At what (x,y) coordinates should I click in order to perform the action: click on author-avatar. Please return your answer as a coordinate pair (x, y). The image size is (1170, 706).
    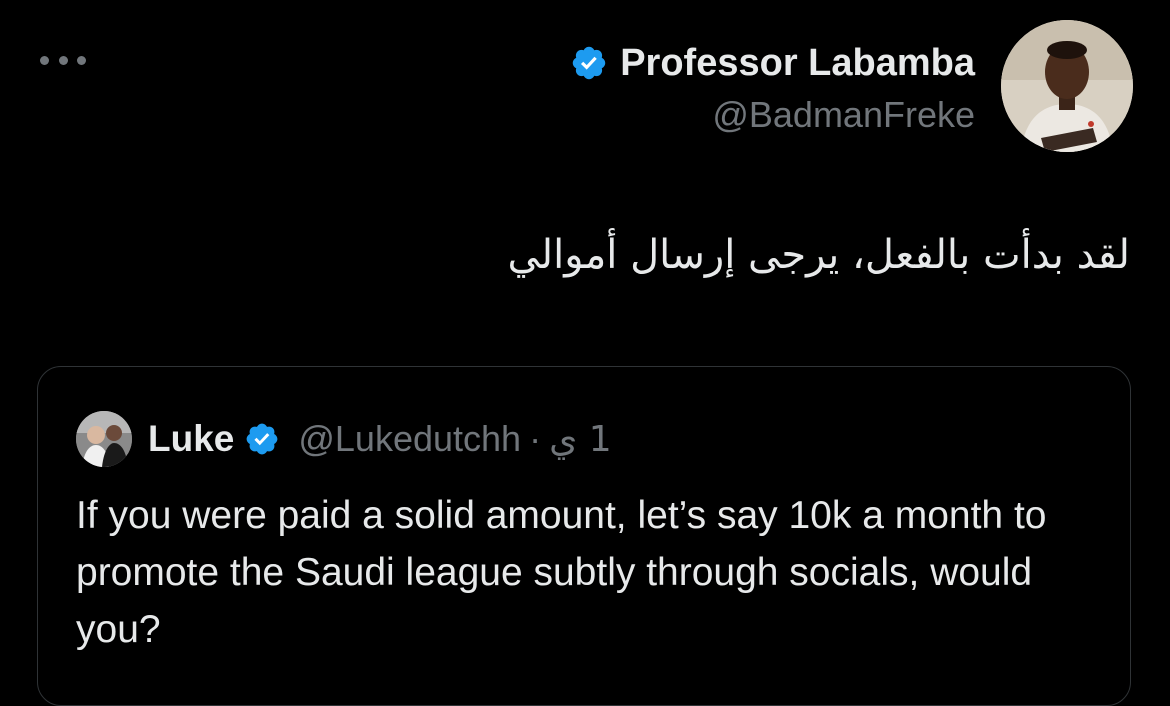
    Looking at the image, I should click on (1067, 86).